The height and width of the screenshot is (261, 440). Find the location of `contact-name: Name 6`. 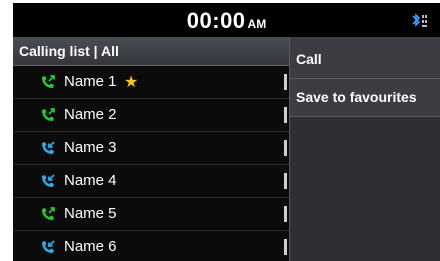

contact-name: Name 6 is located at coordinates (90, 246).